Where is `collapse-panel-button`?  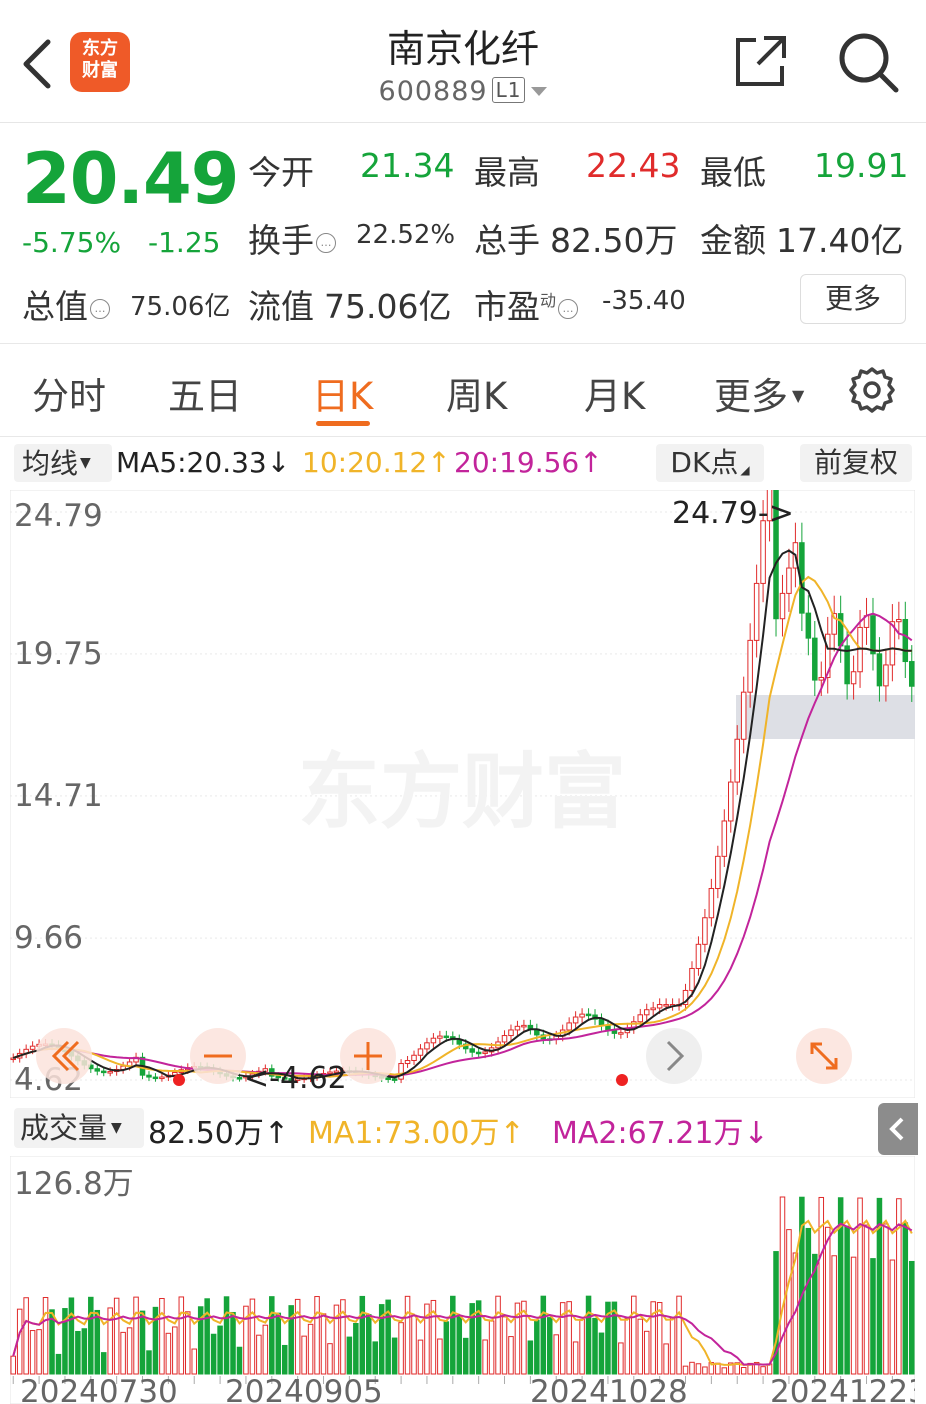 collapse-panel-button is located at coordinates (898, 1129).